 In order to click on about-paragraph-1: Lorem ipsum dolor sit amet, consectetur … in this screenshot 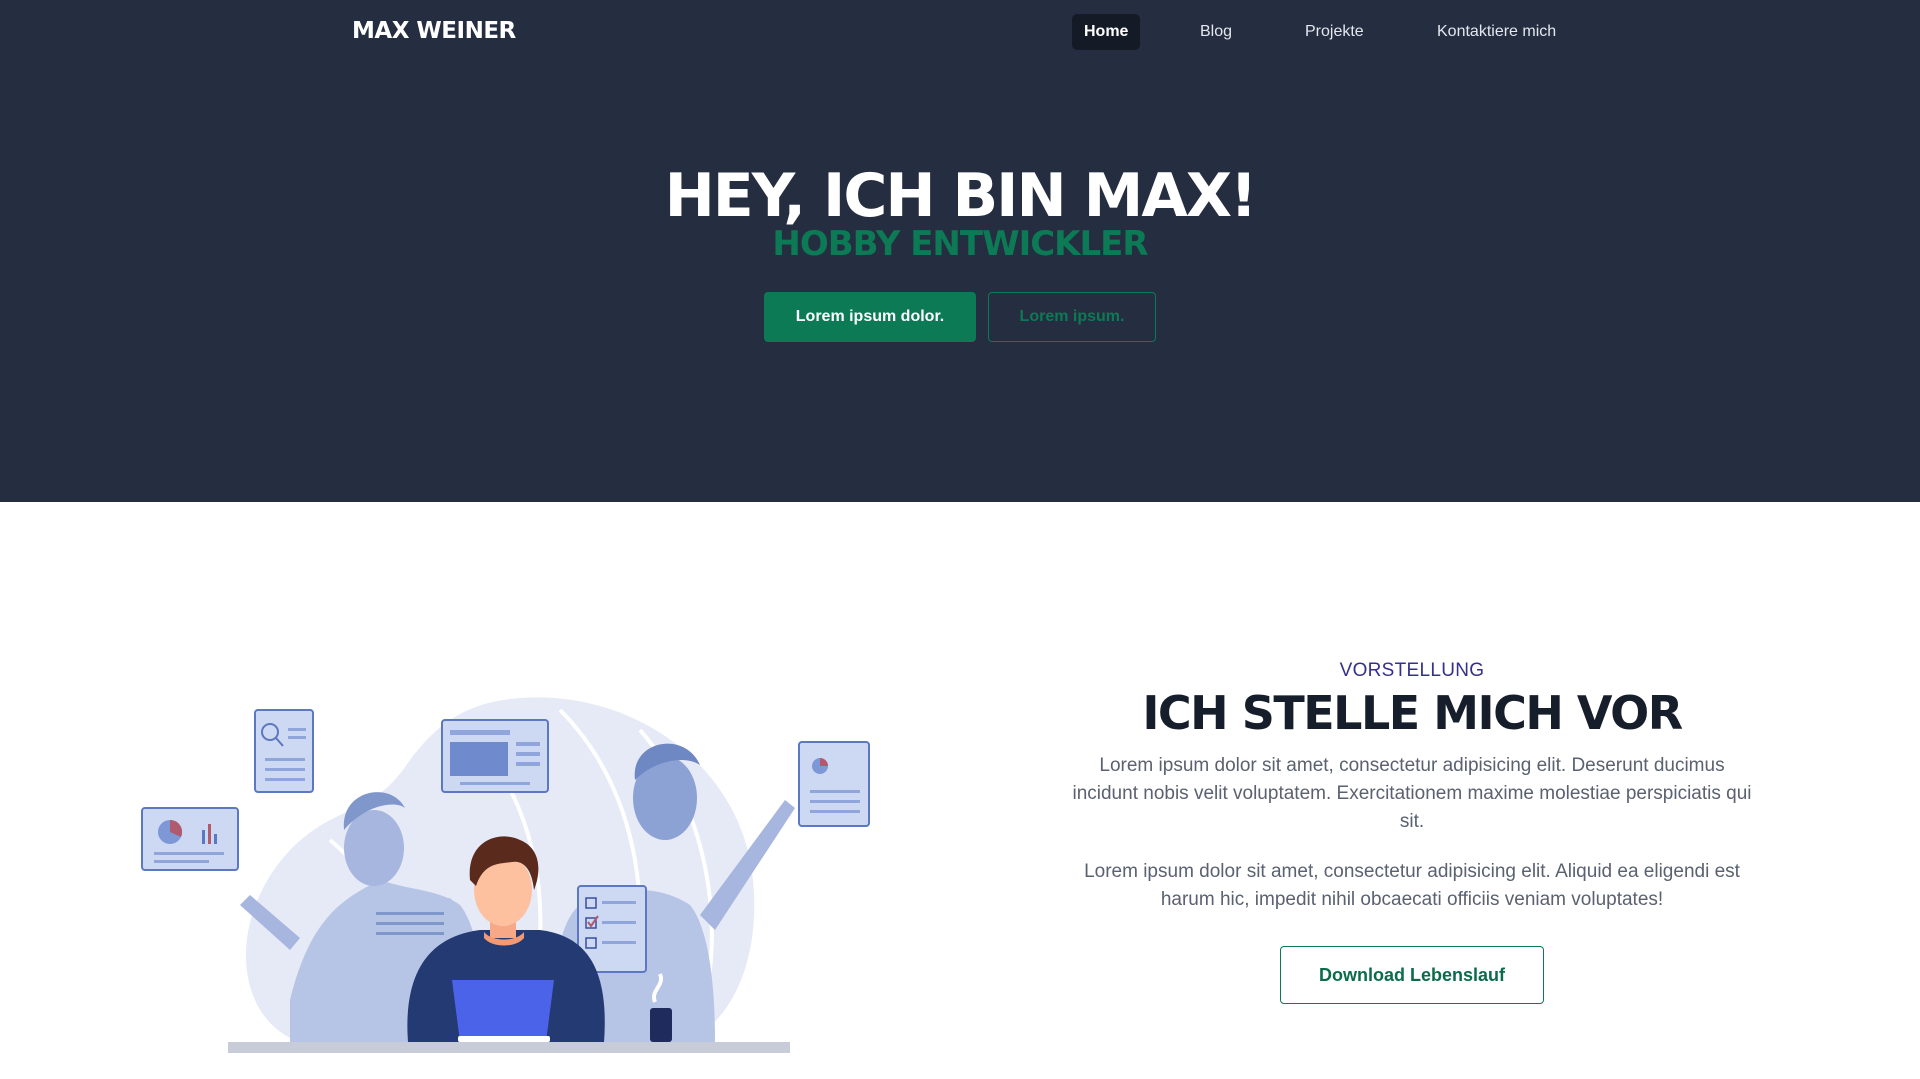, I will do `click(1412, 793)`.